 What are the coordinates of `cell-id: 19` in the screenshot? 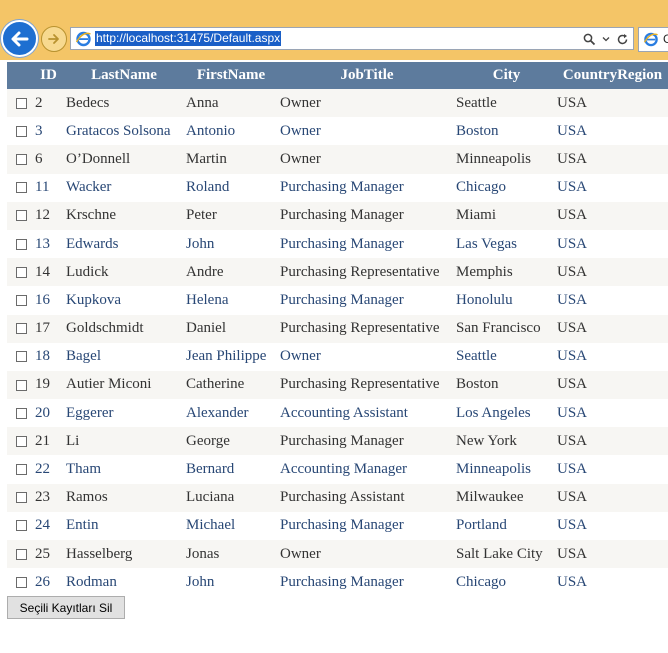 It's located at (48, 385).